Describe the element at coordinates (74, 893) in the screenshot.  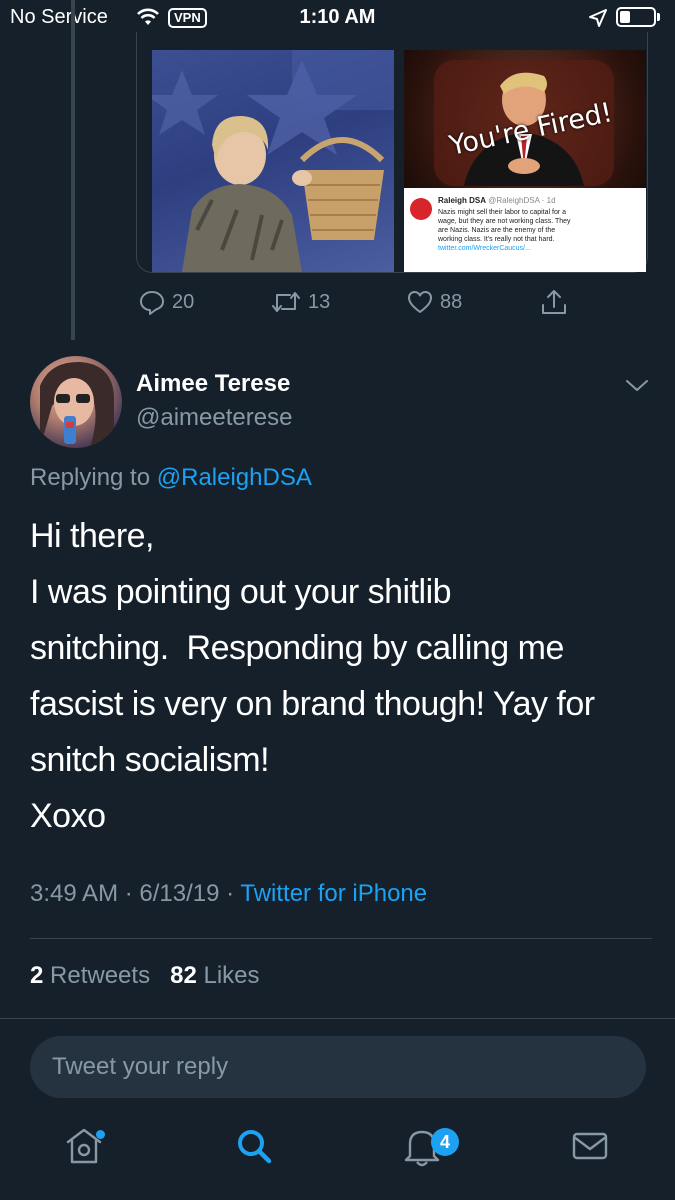
I see `tweet-time: 3:49 AM` at that location.